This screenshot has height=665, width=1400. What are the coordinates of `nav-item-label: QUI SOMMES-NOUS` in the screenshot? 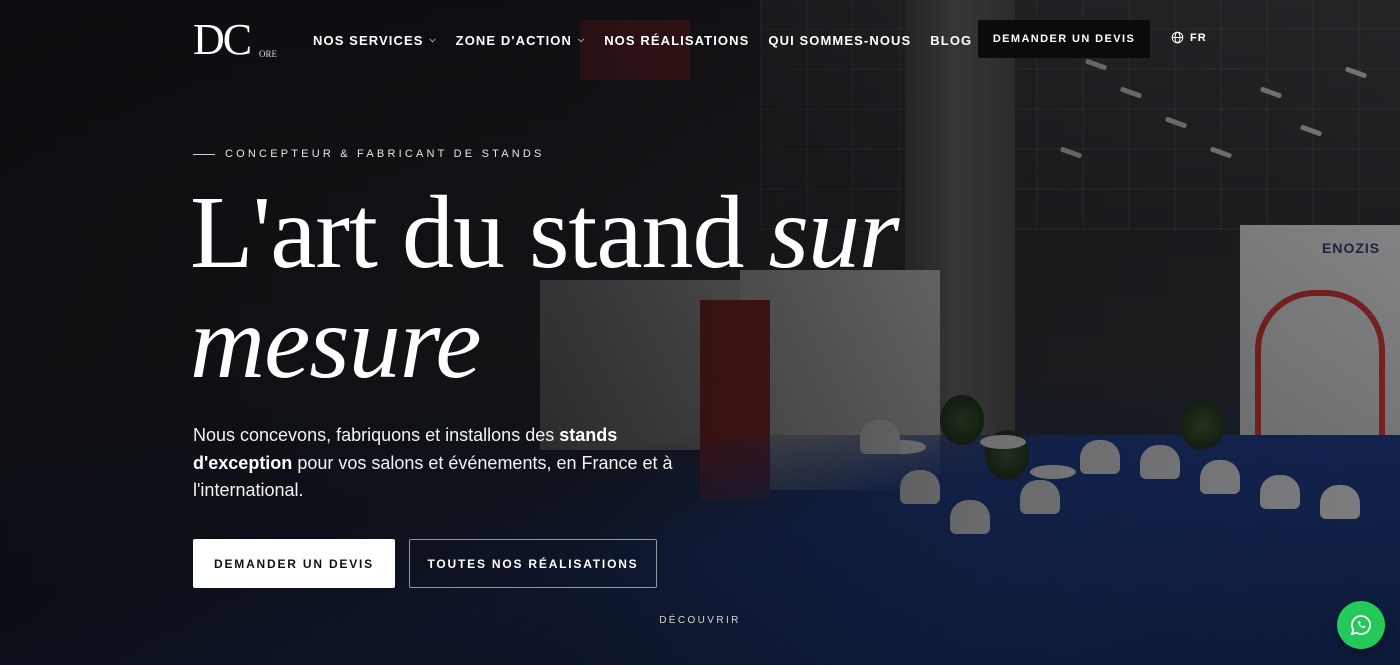 It's located at (840, 40).